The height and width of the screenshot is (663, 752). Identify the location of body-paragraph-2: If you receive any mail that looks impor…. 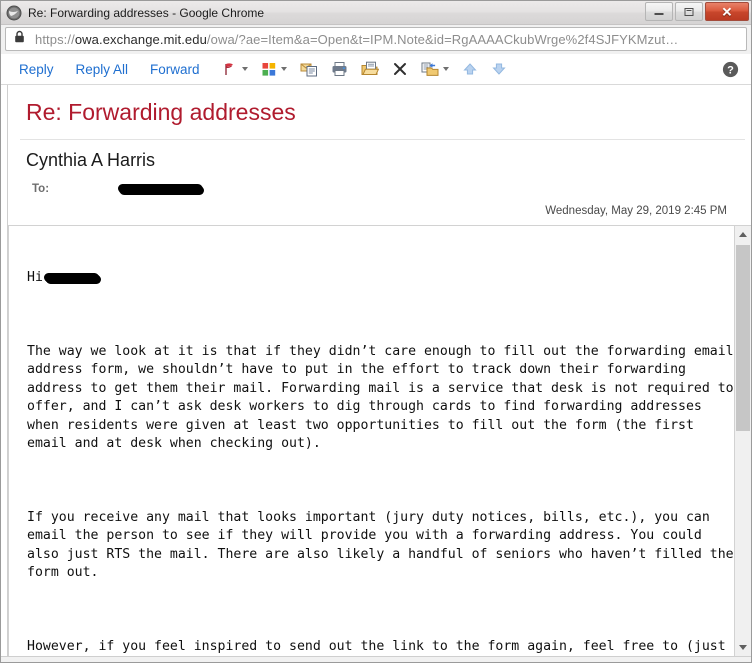
(380, 545).